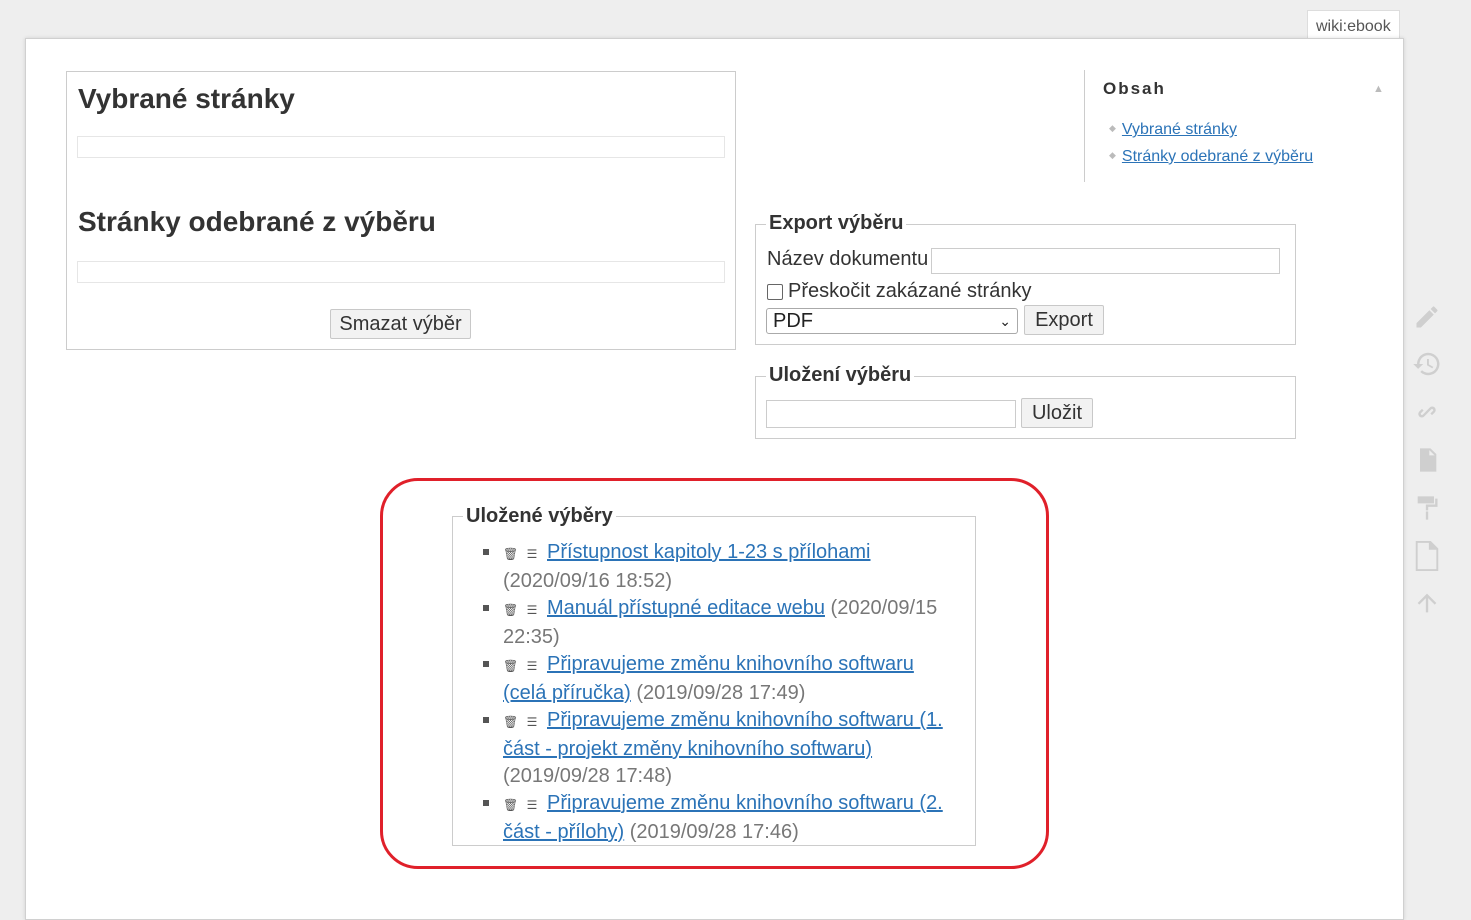 Image resolution: width=1471 pixels, height=920 pixels. What do you see at coordinates (1064, 320) in the screenshot?
I see `export-button: Export` at bounding box center [1064, 320].